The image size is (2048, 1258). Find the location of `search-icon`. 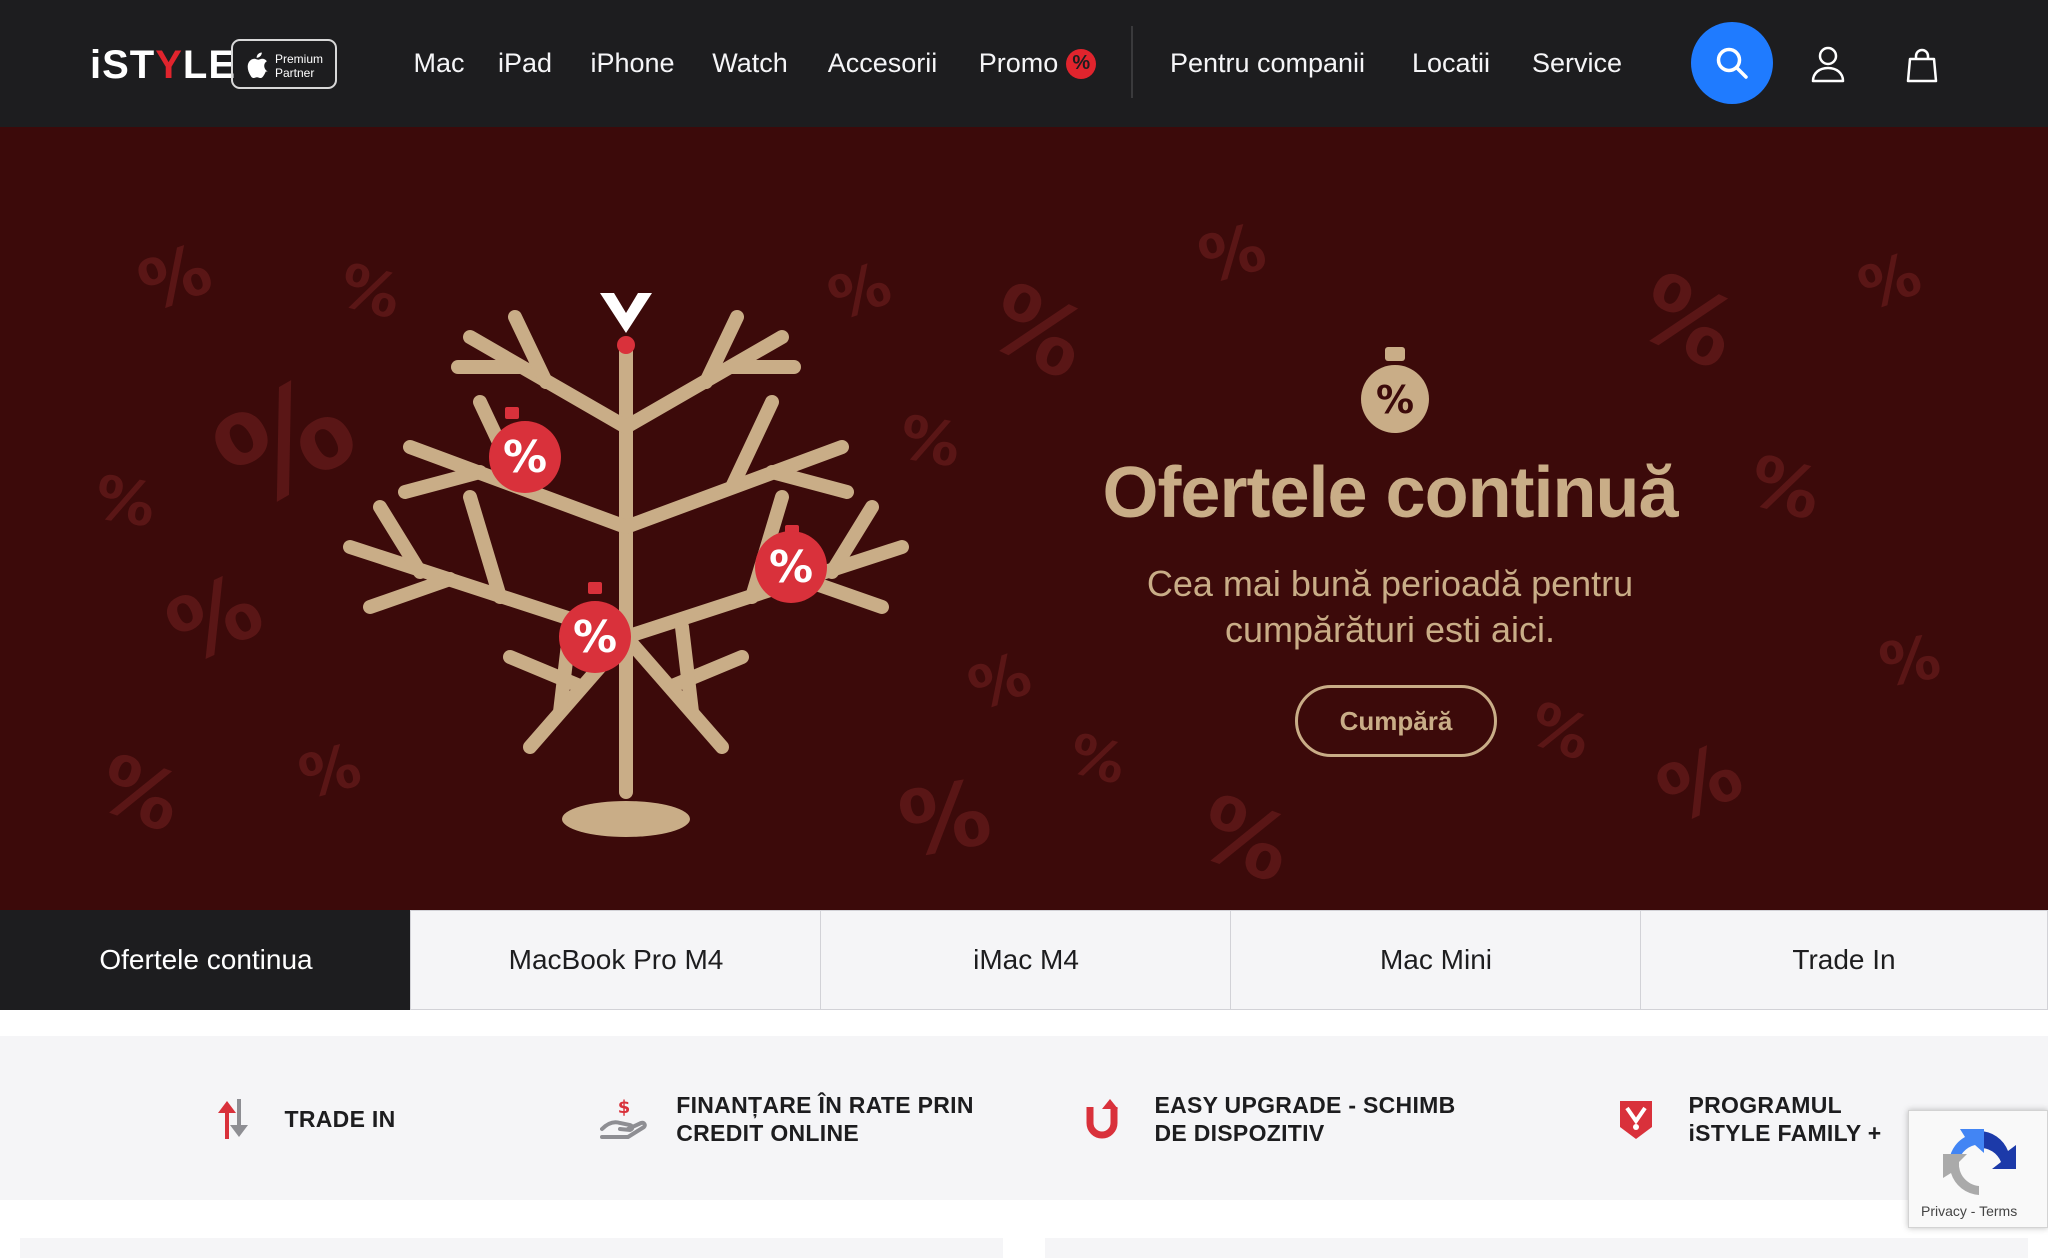

search-icon is located at coordinates (1732, 63).